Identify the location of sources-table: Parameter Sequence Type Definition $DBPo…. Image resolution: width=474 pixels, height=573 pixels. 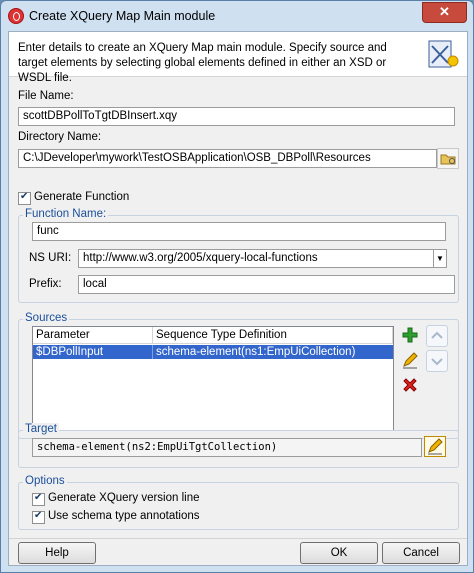
(213, 378).